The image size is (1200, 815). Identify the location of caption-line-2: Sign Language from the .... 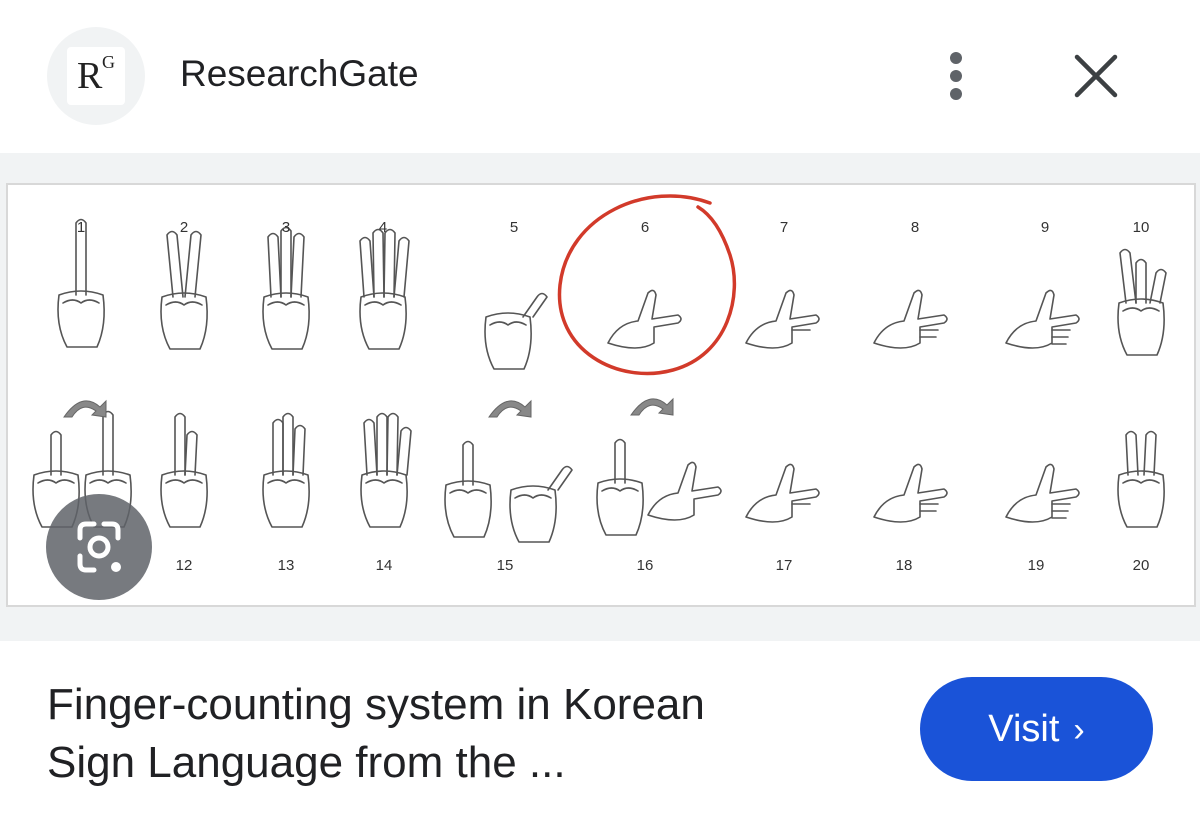
(306, 762).